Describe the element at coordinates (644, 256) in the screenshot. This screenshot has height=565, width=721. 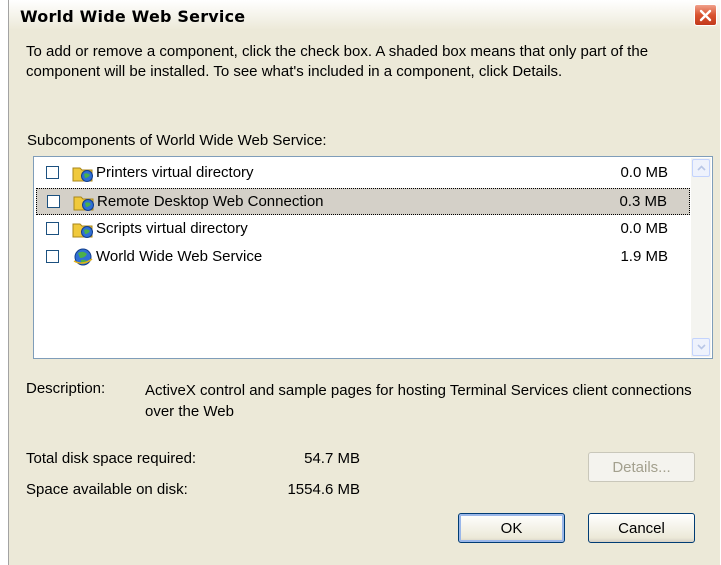
I see `component-size: 1.9 MB` at that location.